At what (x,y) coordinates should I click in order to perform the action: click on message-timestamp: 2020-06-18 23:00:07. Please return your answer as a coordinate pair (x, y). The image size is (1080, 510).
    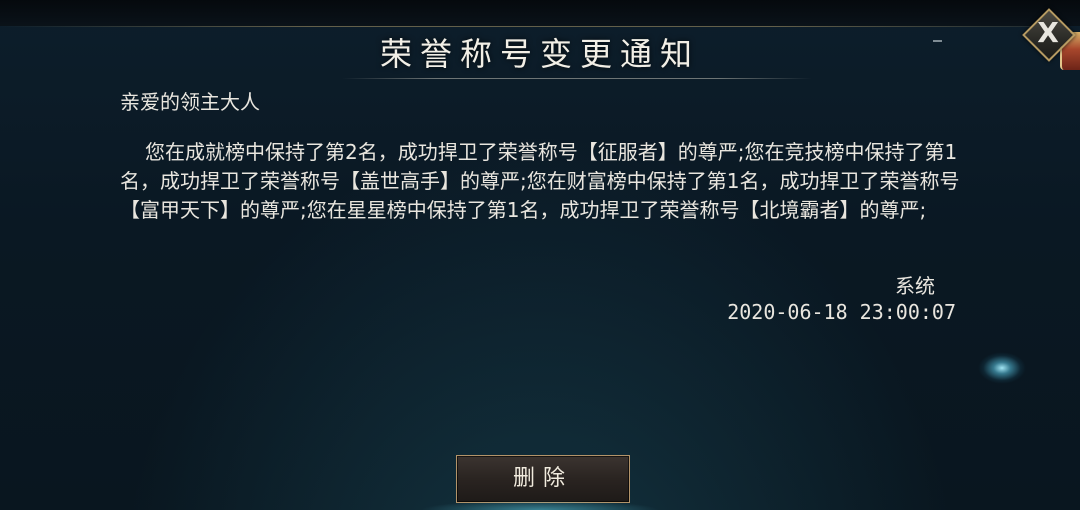
    Looking at the image, I should click on (841, 312).